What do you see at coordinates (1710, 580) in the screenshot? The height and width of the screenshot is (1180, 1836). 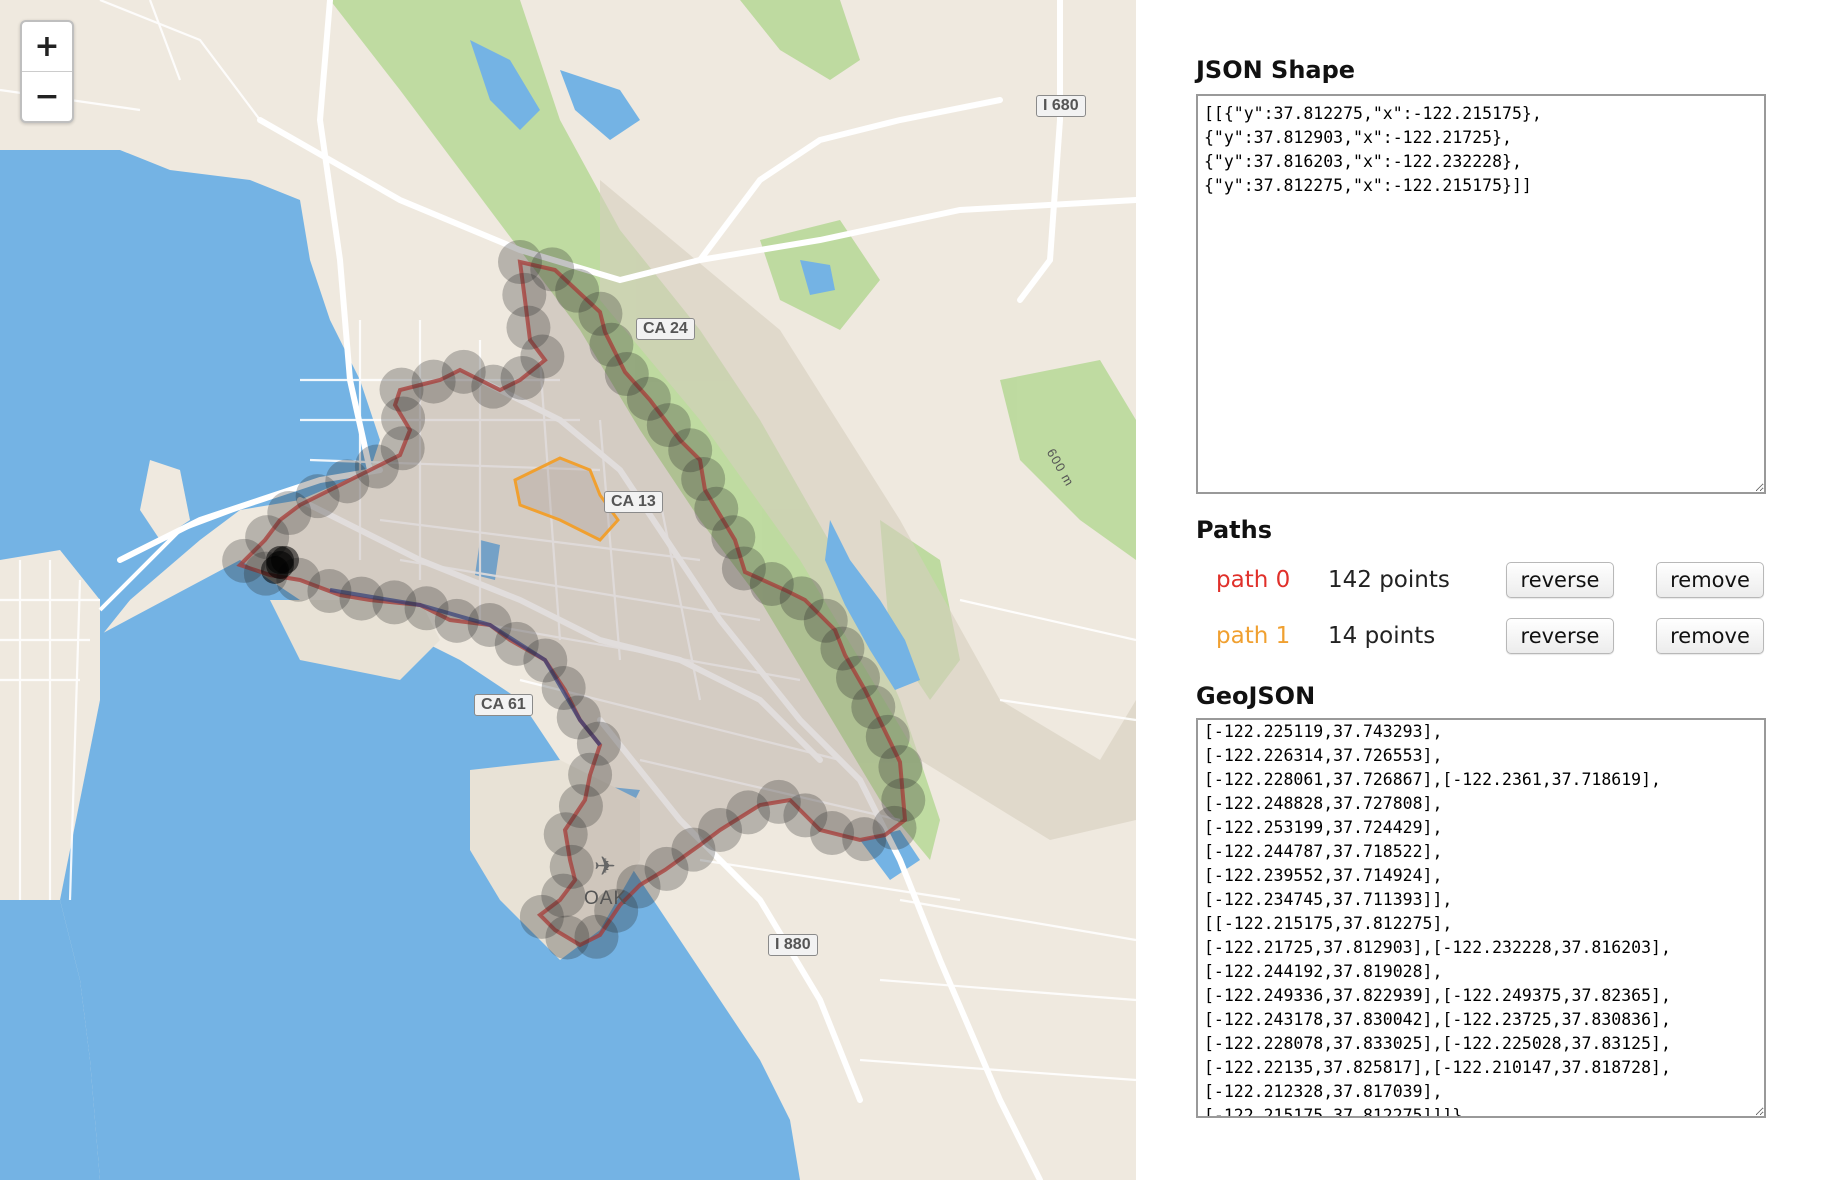 I see `path-0-remove-button: remove` at bounding box center [1710, 580].